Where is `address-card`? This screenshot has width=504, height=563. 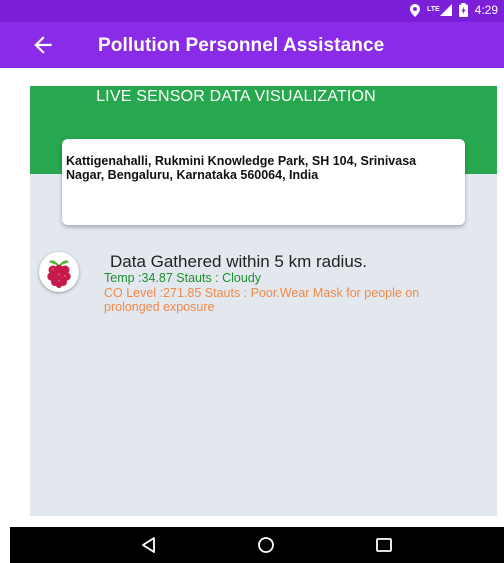
address-card is located at coordinates (263, 182).